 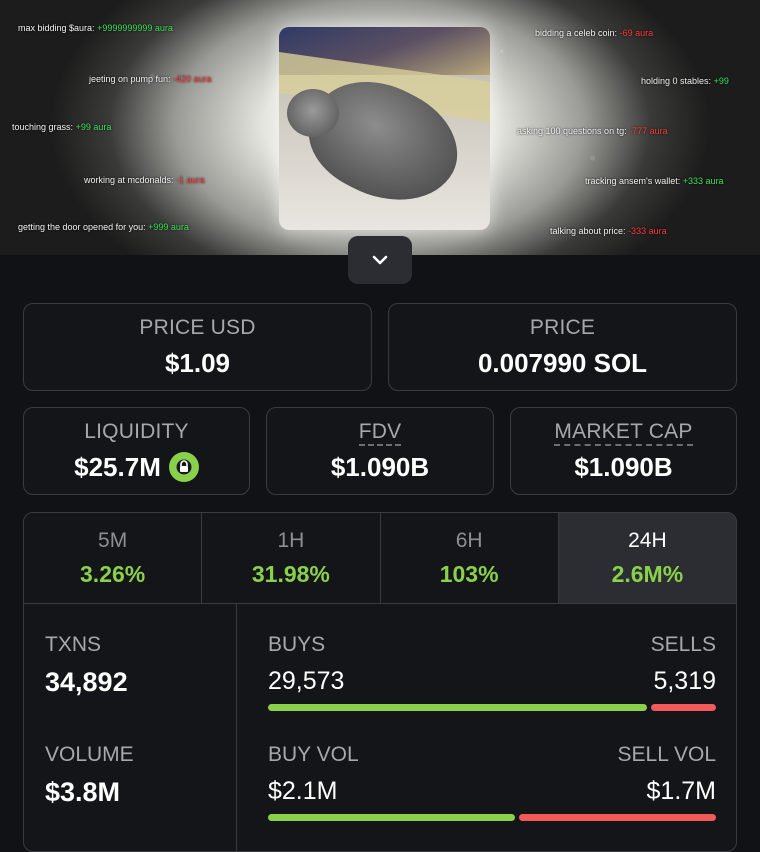 What do you see at coordinates (291, 558) in the screenshot?
I see `tab-1h: 1H 31.98%` at bounding box center [291, 558].